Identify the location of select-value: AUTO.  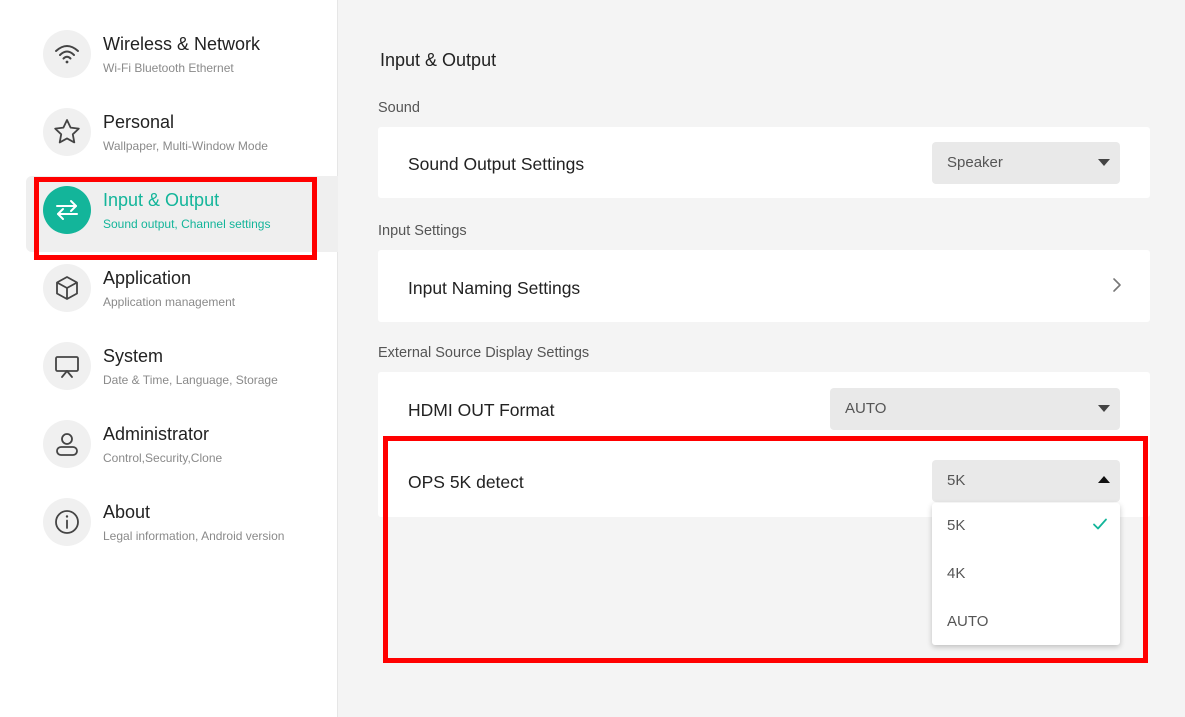
(866, 408).